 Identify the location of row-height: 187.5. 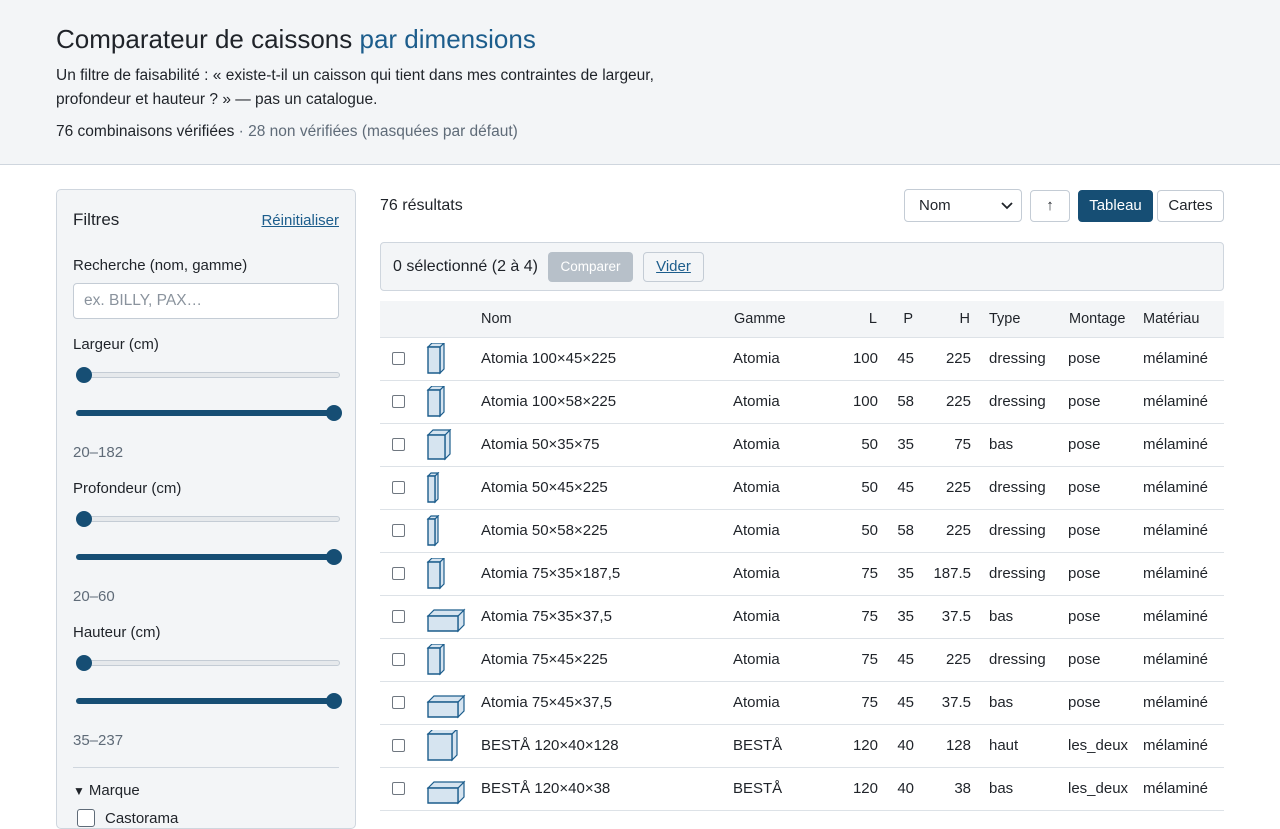
(952, 573).